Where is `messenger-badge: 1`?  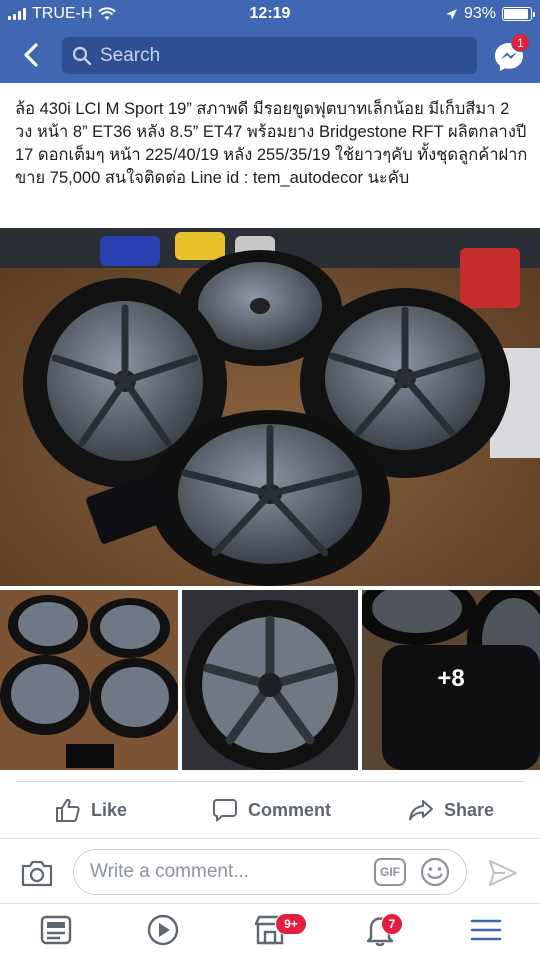 messenger-badge: 1 is located at coordinates (520, 42).